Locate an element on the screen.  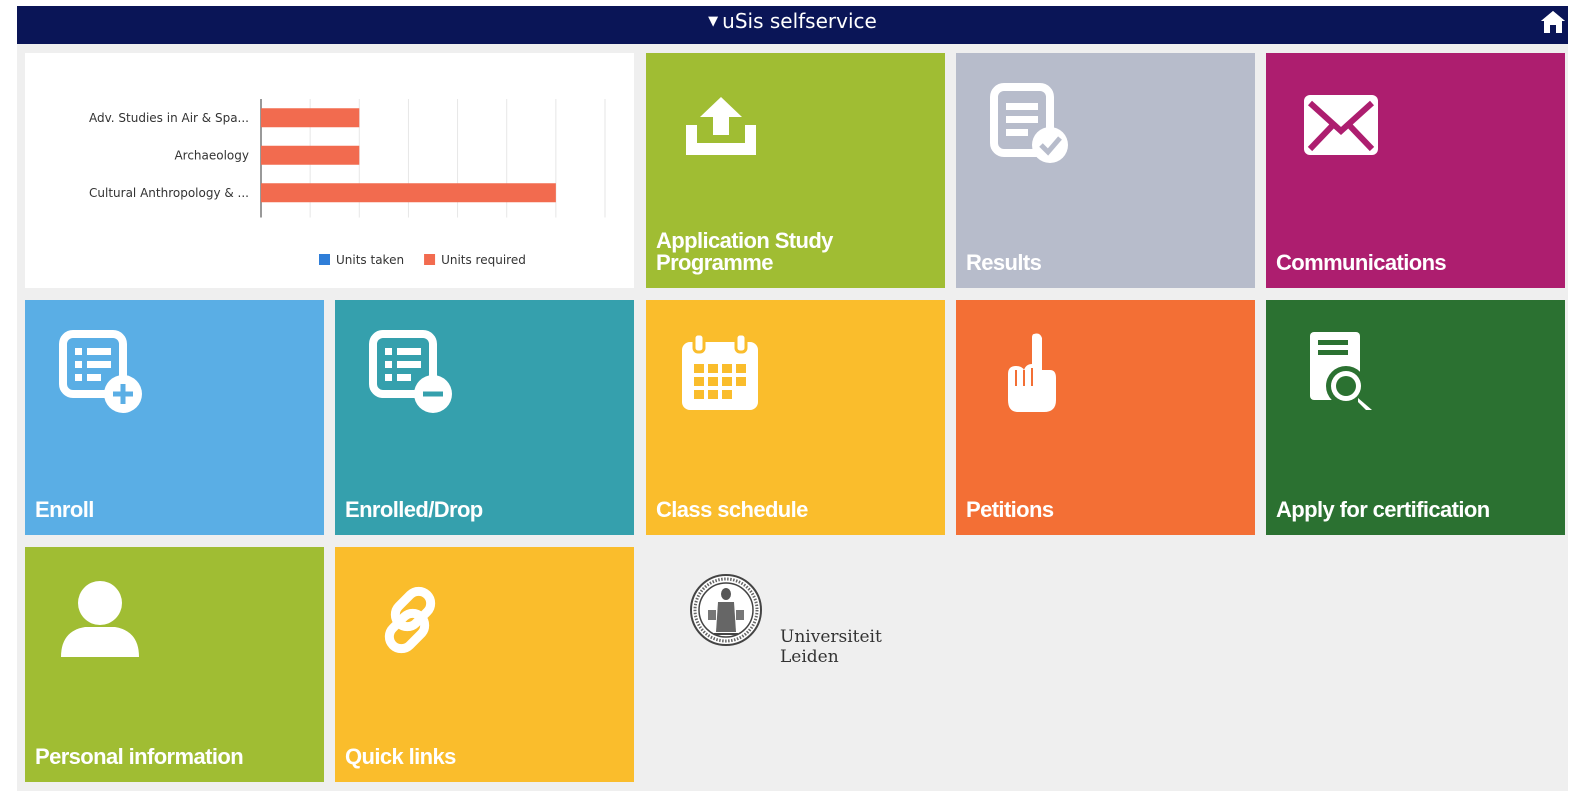
top-bar: ▼ uSis selfservice is located at coordinates (792, 25).